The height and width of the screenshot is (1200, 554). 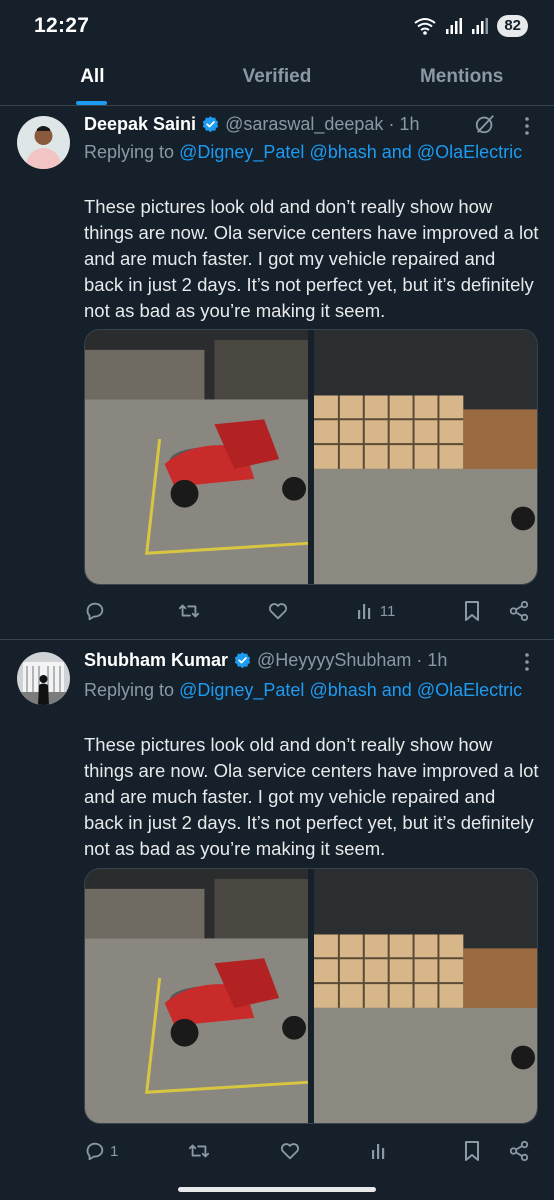 I want to click on tweet-actions: 11, so click(x=307, y=611).